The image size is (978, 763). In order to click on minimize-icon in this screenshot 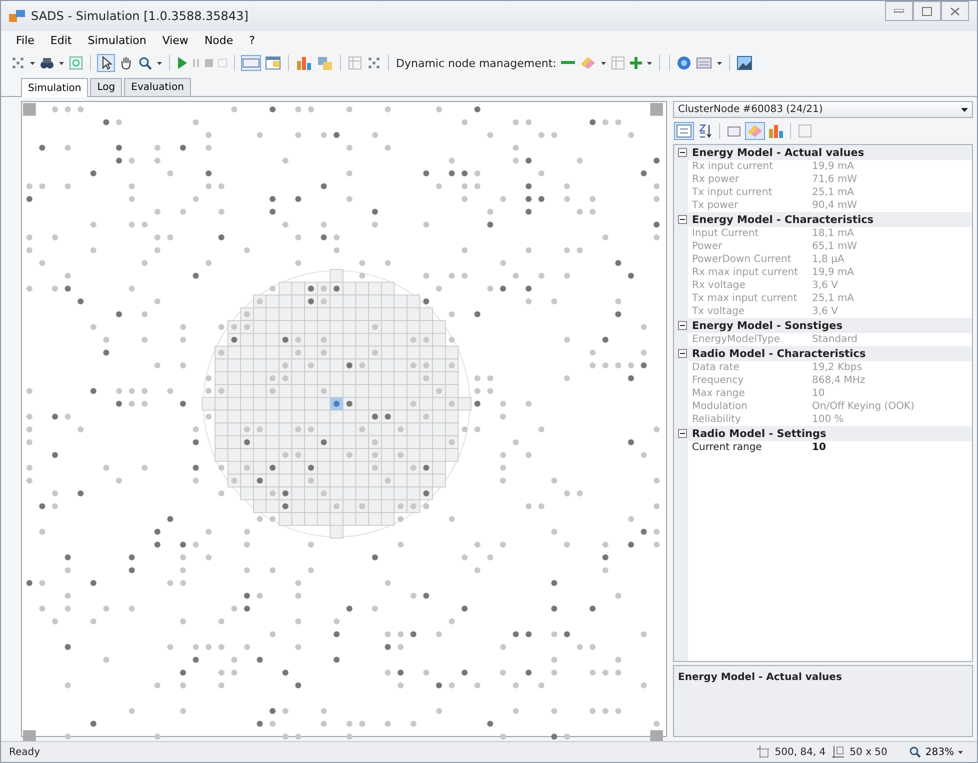, I will do `click(899, 11)`.